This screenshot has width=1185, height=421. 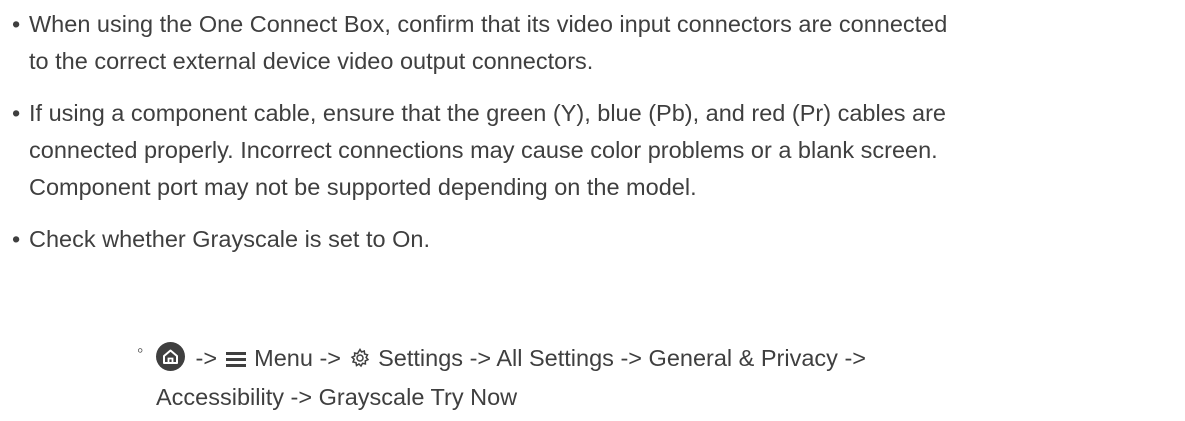 I want to click on path-accessibility: Accessibility, so click(x=220, y=397).